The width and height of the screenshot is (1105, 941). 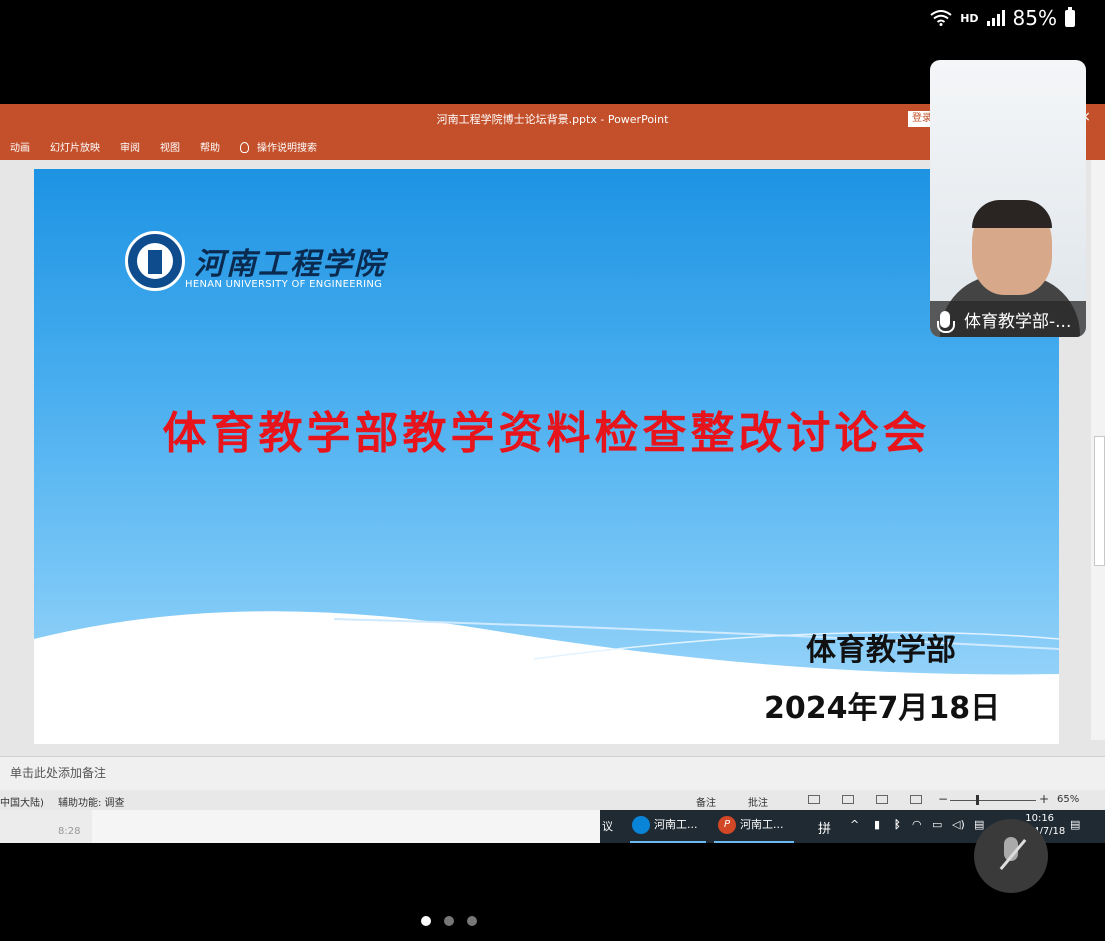 I want to click on zoom-slider, so click(x=993, y=800).